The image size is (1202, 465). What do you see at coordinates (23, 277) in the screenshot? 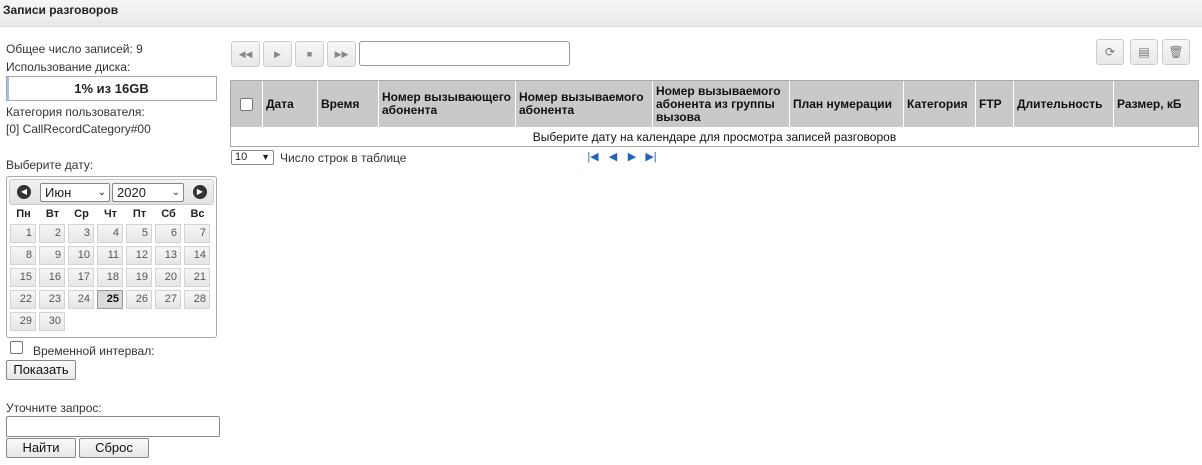
I see `calendar-day: 15` at bounding box center [23, 277].